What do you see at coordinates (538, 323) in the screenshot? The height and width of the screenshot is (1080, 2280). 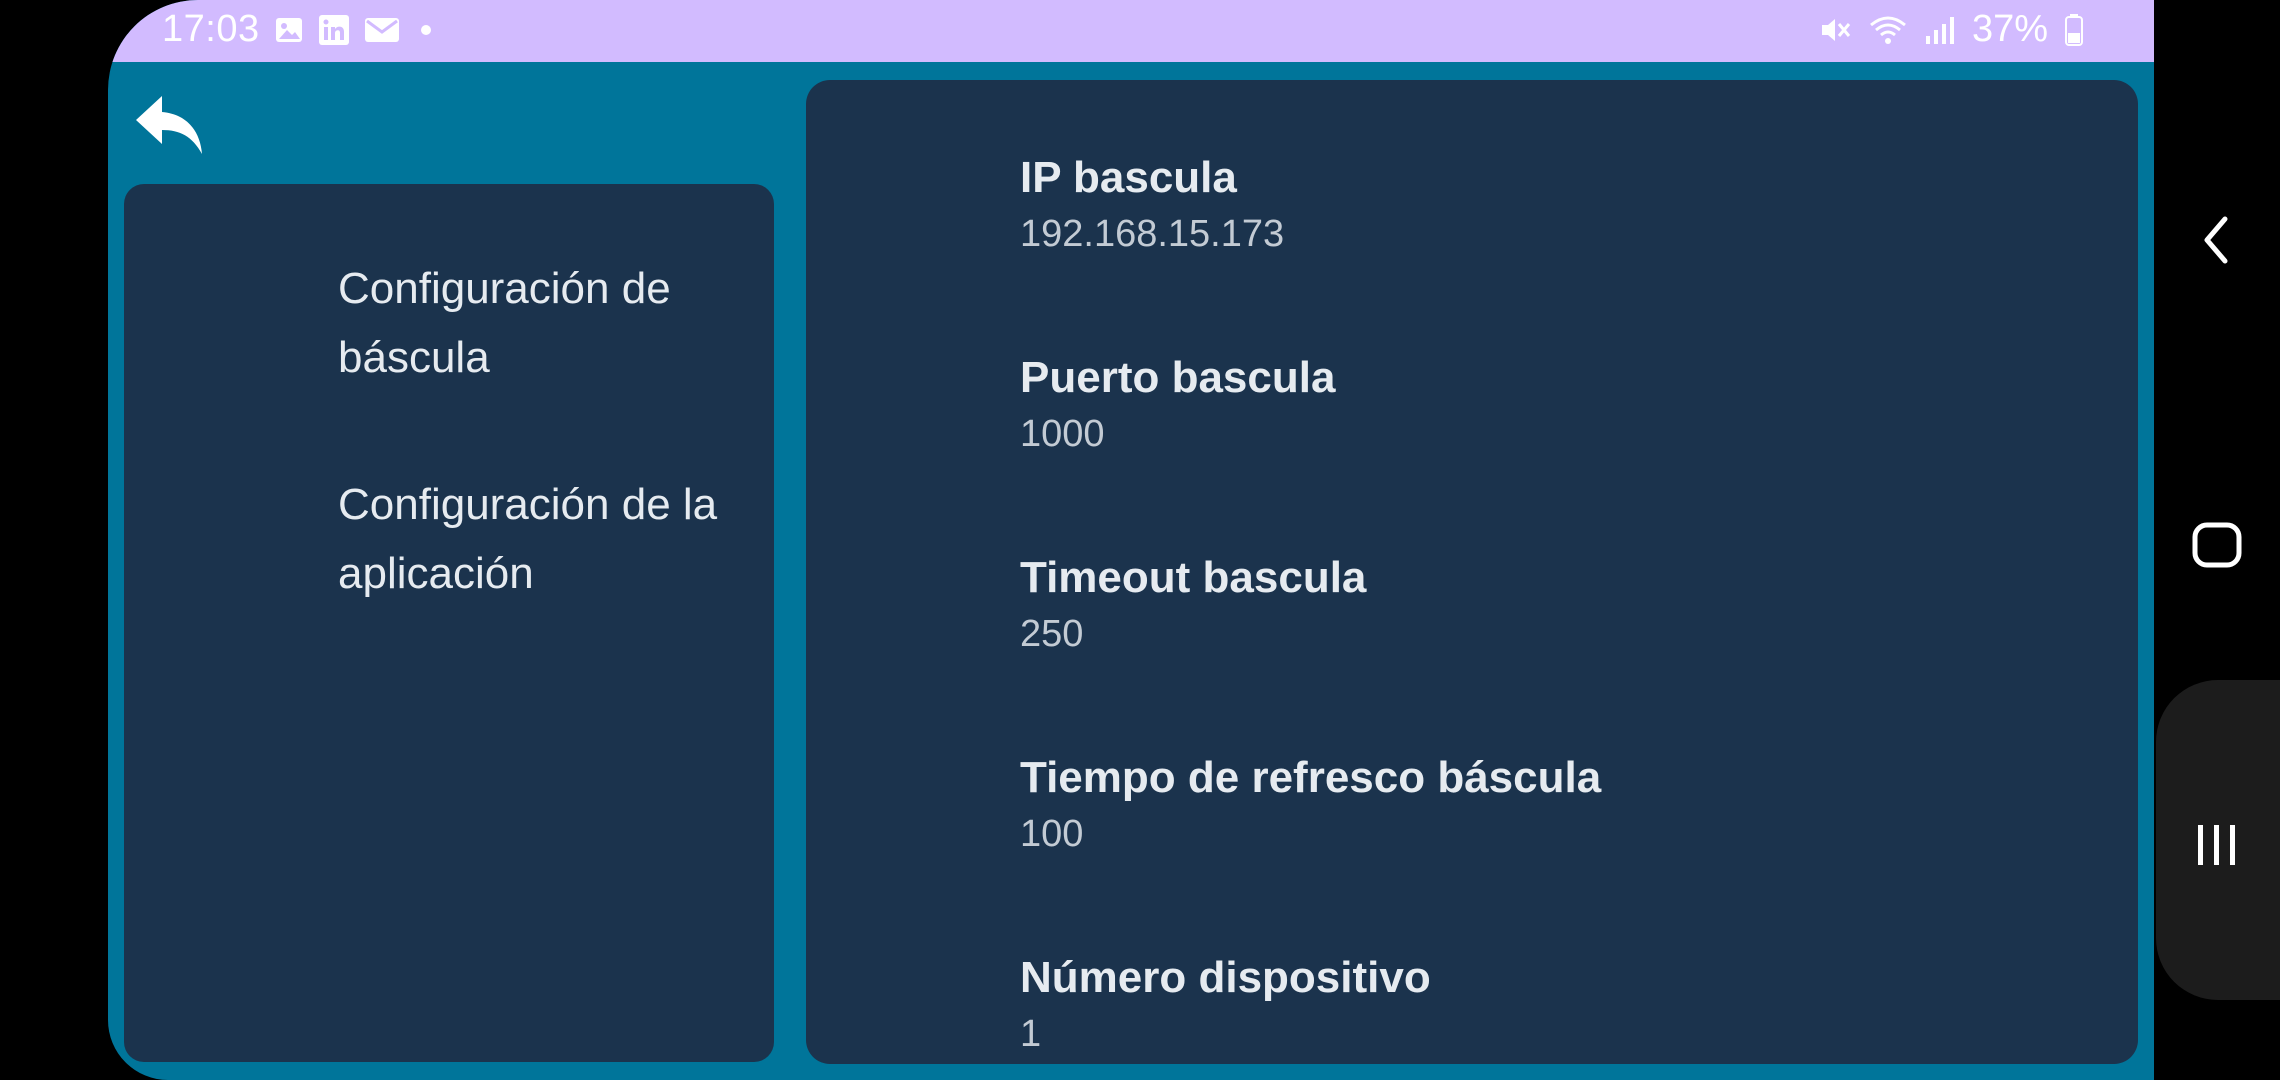 I see `category-item-scale-config: Configuración de báscula` at bounding box center [538, 323].